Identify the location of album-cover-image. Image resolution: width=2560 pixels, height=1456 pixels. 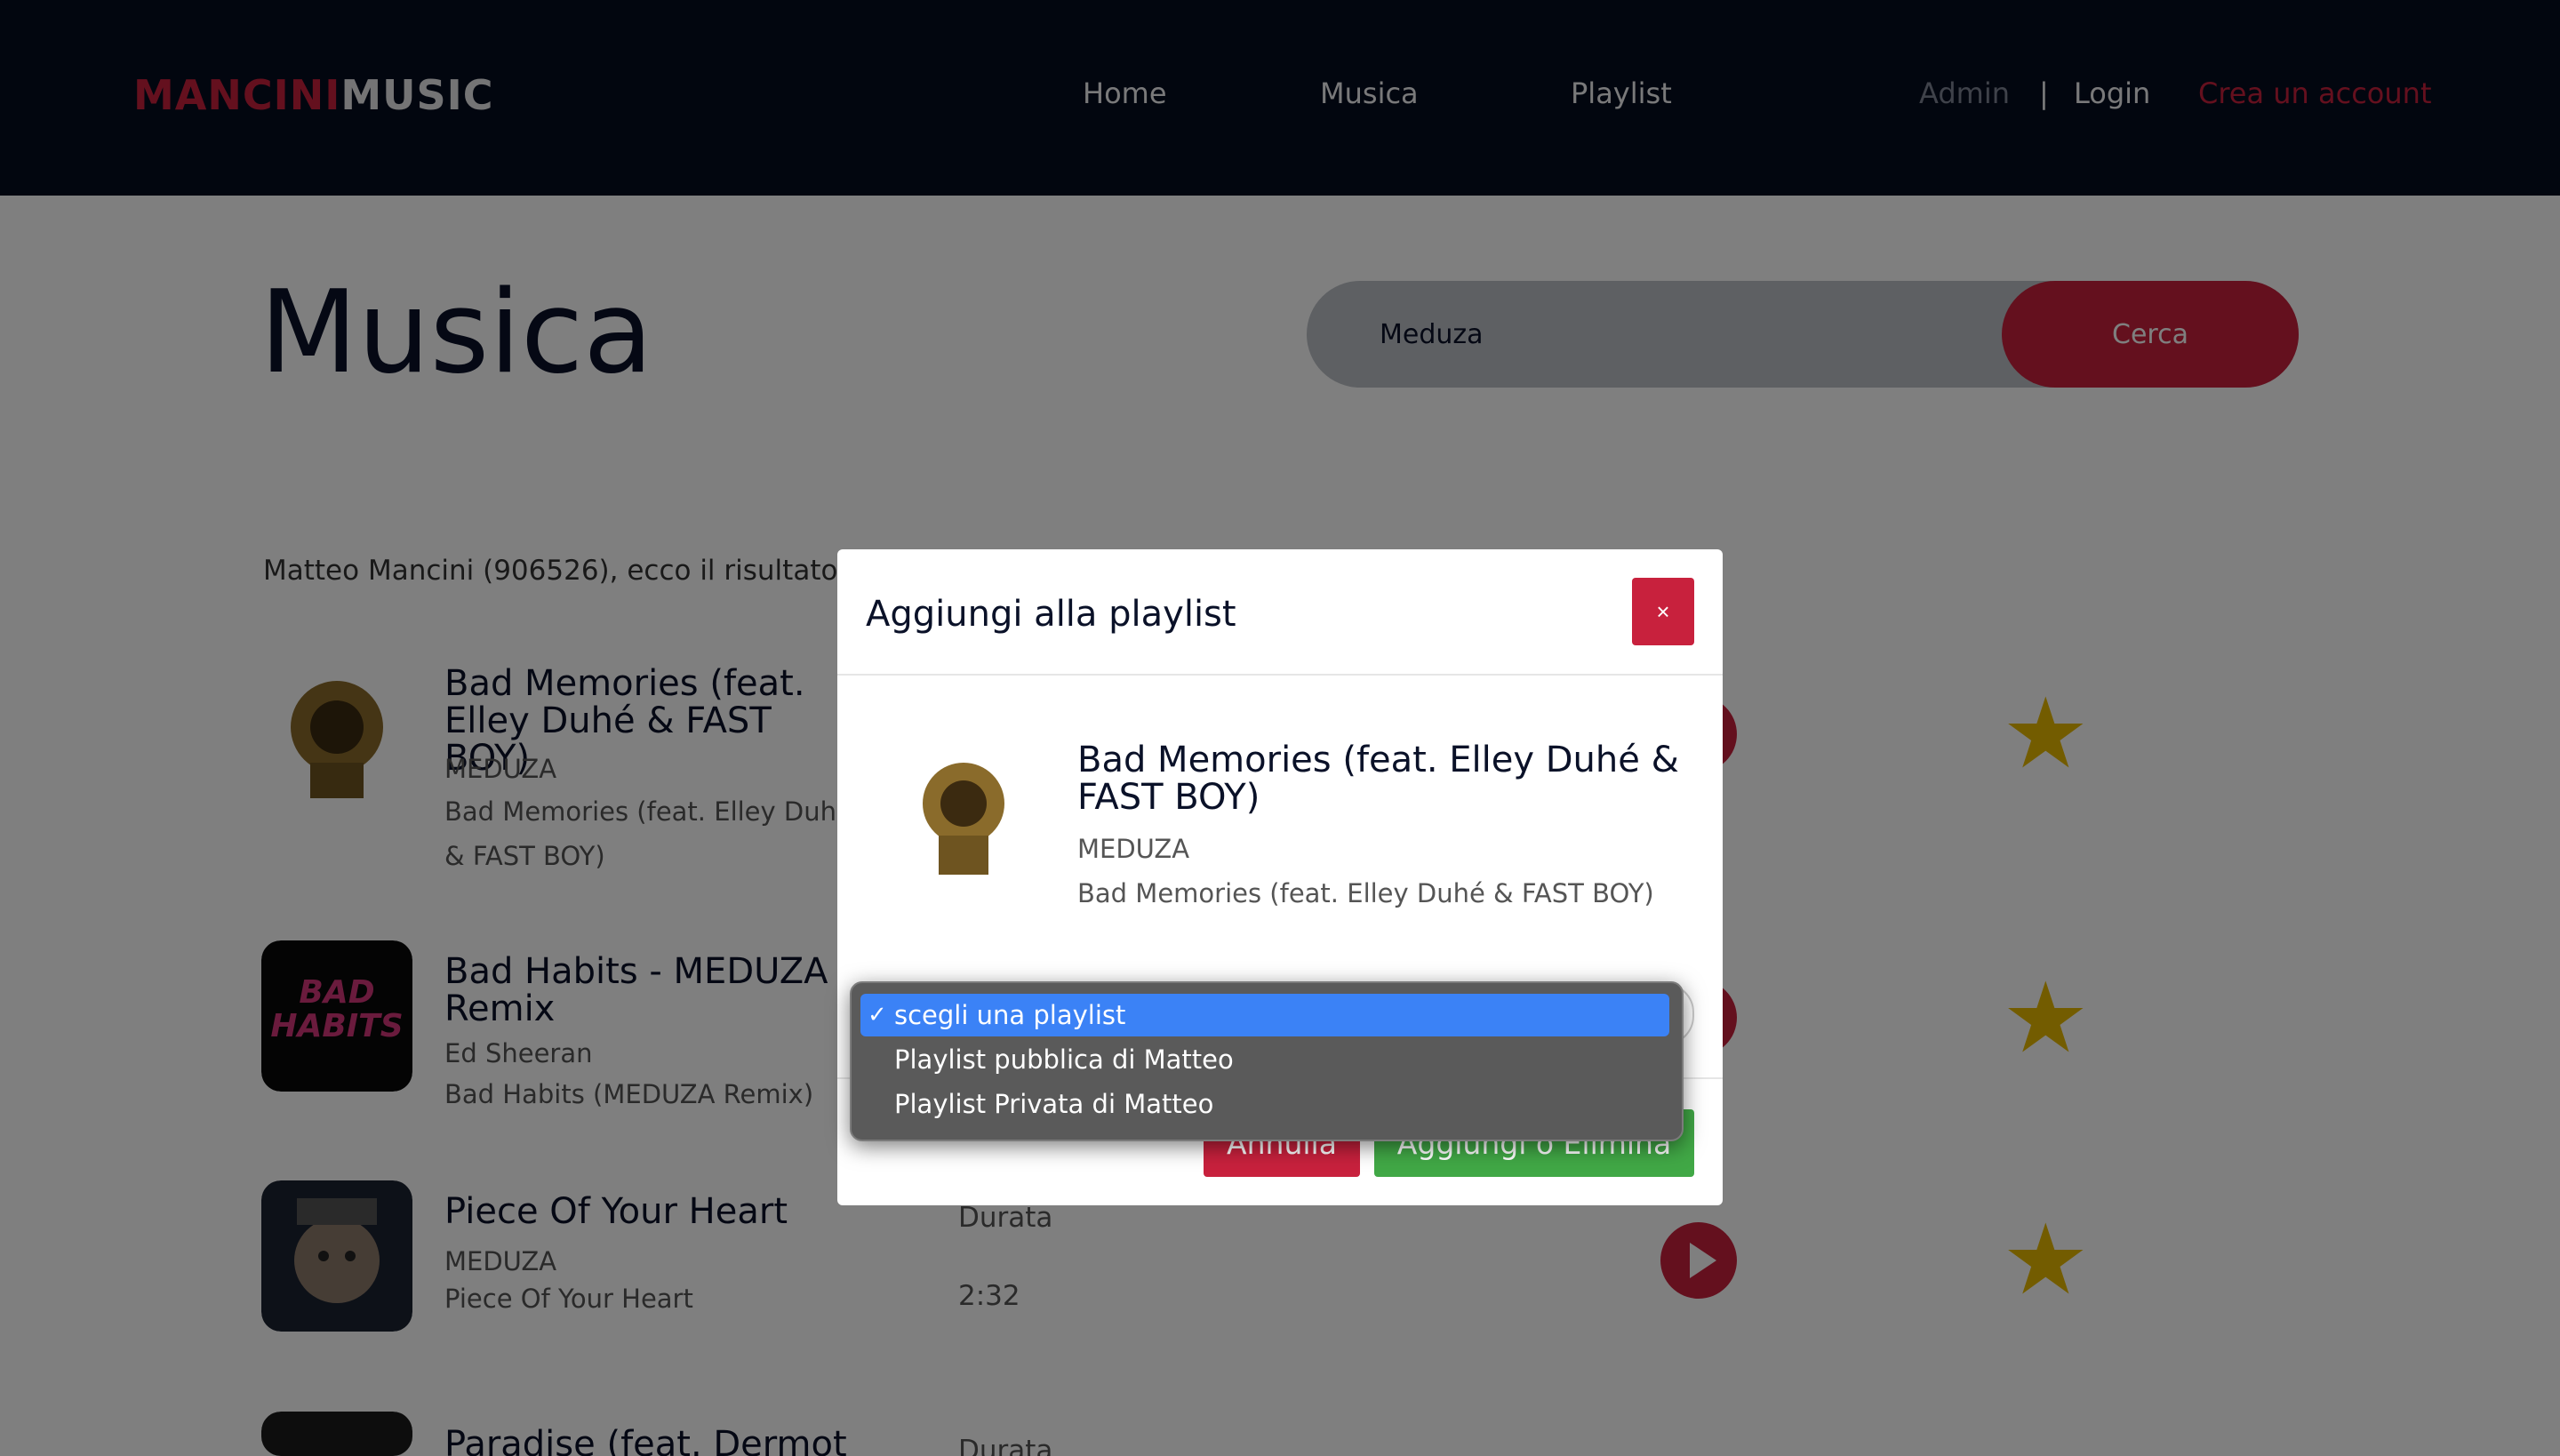
(961, 810).